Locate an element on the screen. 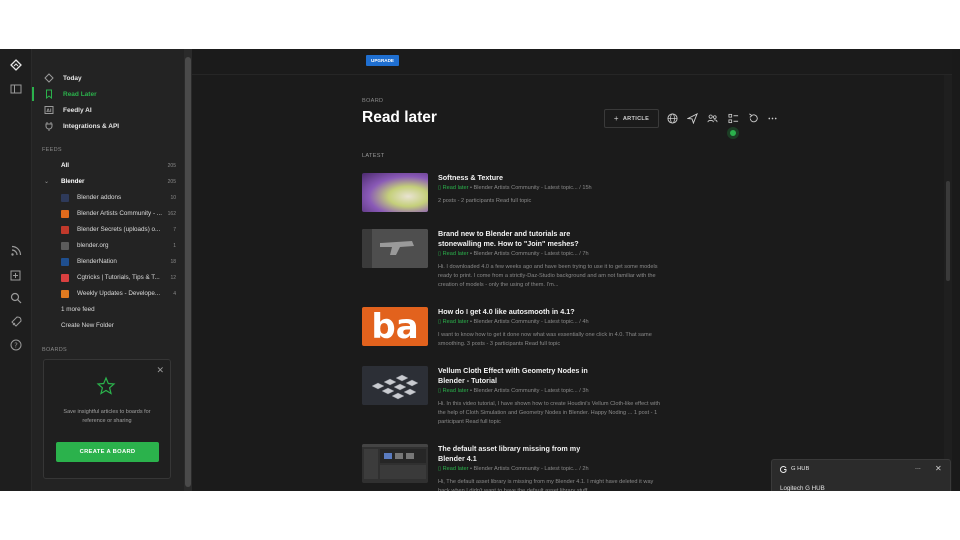 Image resolution: width=960 pixels, height=540 pixels. add-article-button: + ARTICLE is located at coordinates (631, 118).